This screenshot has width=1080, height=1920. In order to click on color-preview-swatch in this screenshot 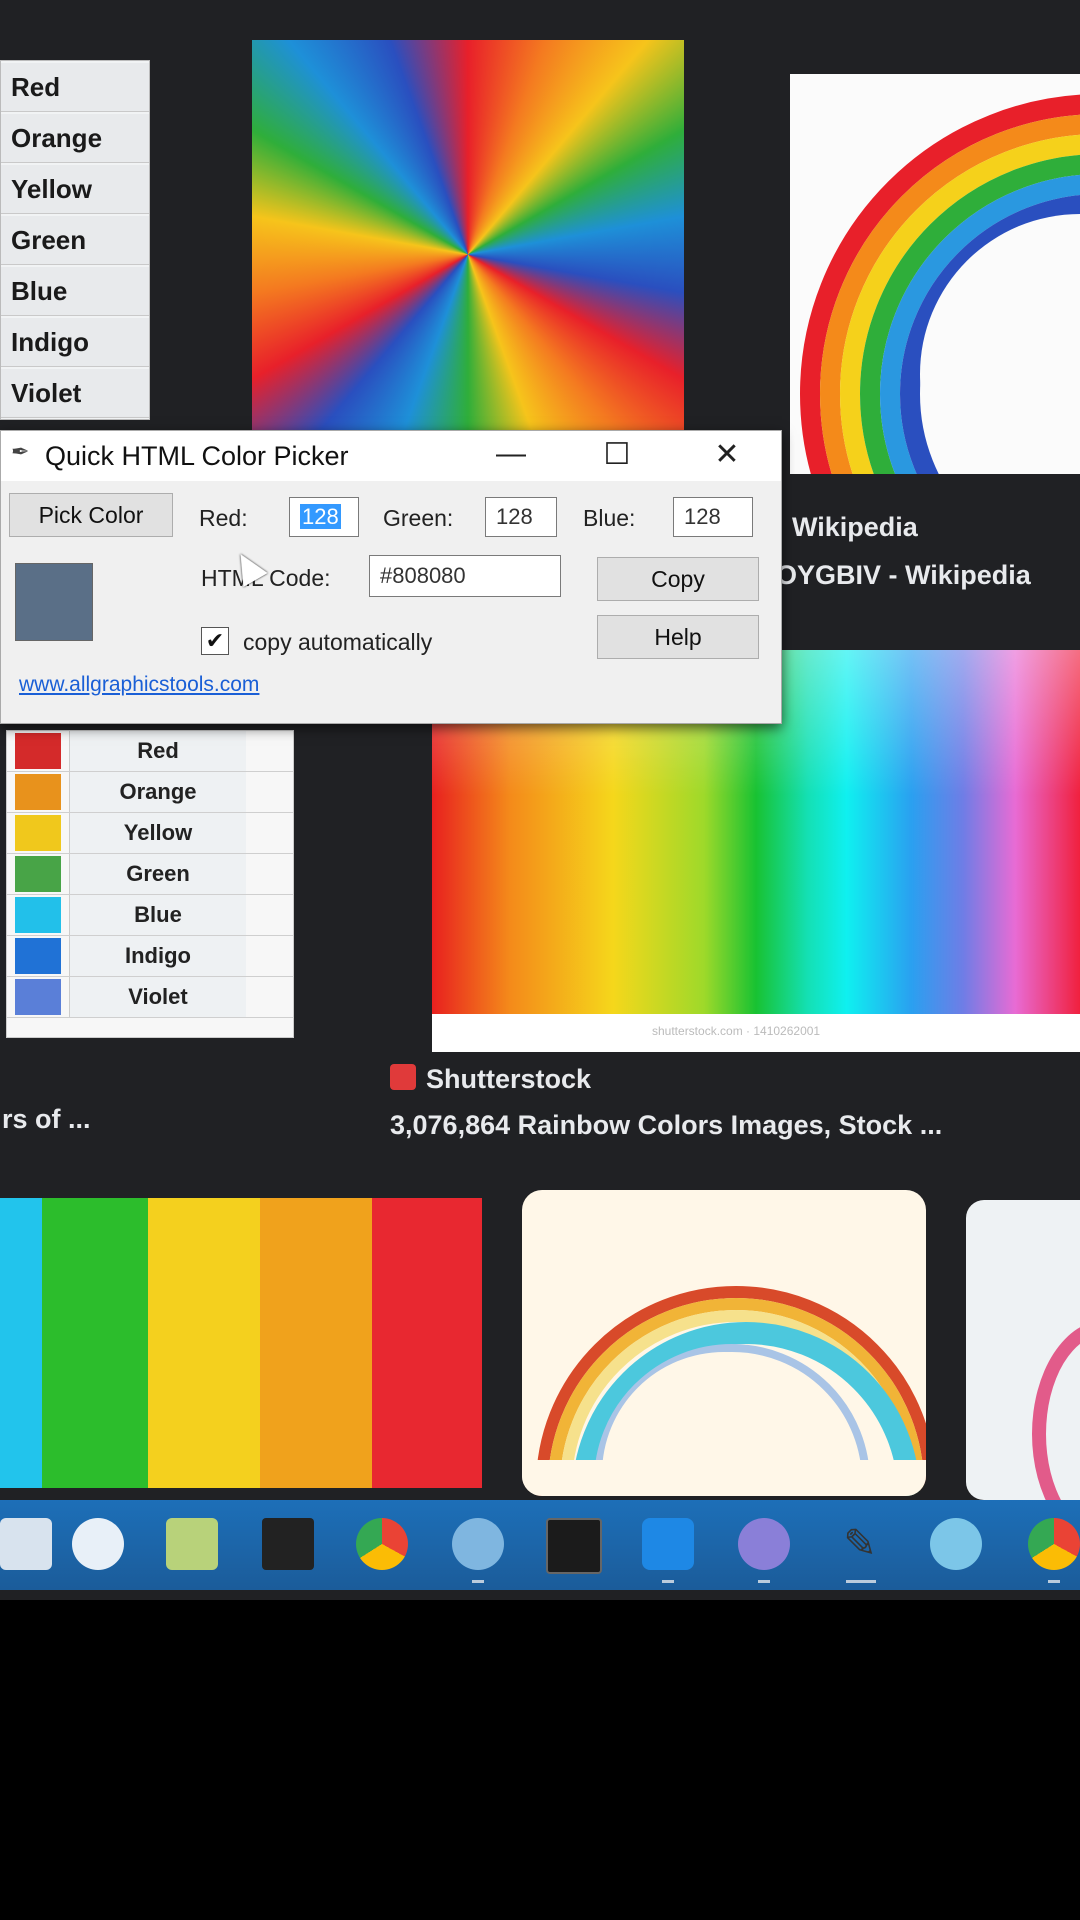, I will do `click(54, 602)`.